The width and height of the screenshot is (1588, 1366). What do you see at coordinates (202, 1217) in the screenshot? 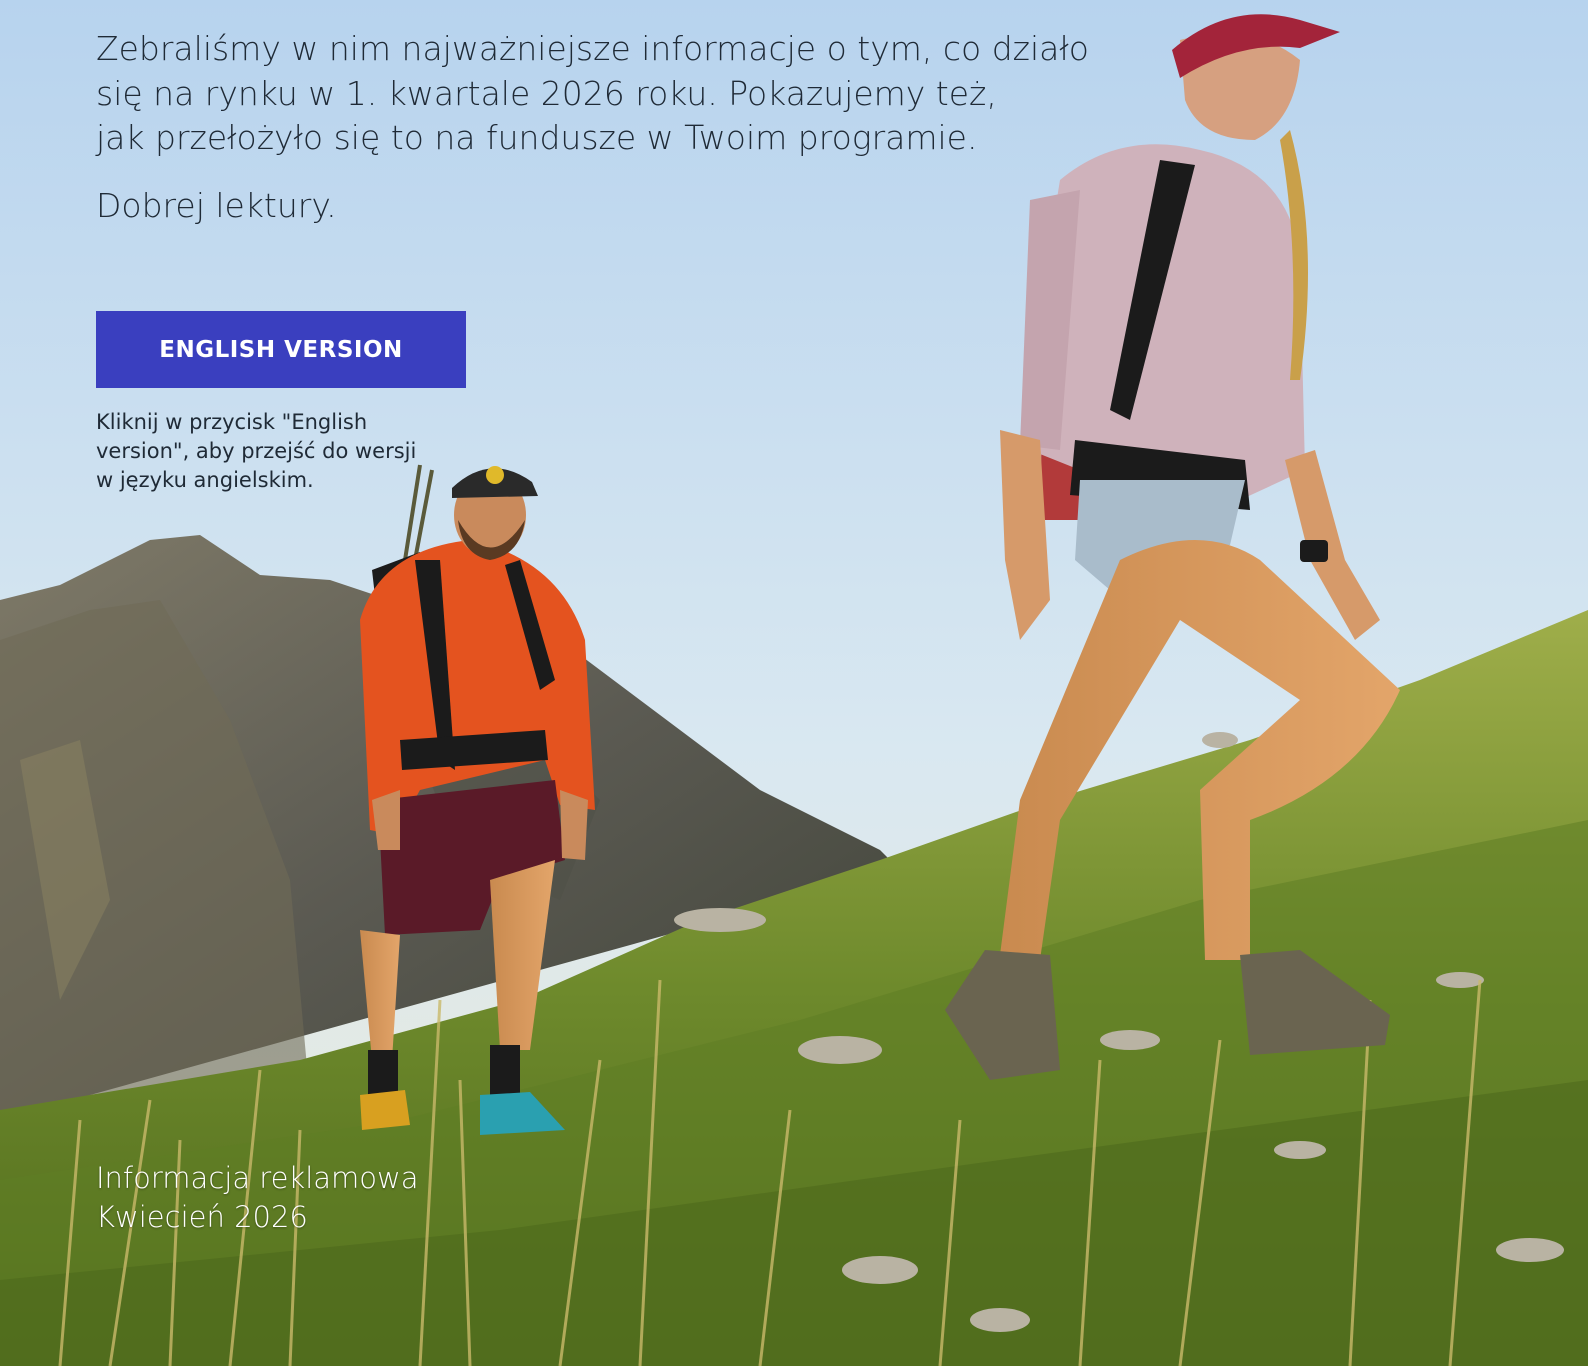
I see `publication-date: Kwiecień 2026` at bounding box center [202, 1217].